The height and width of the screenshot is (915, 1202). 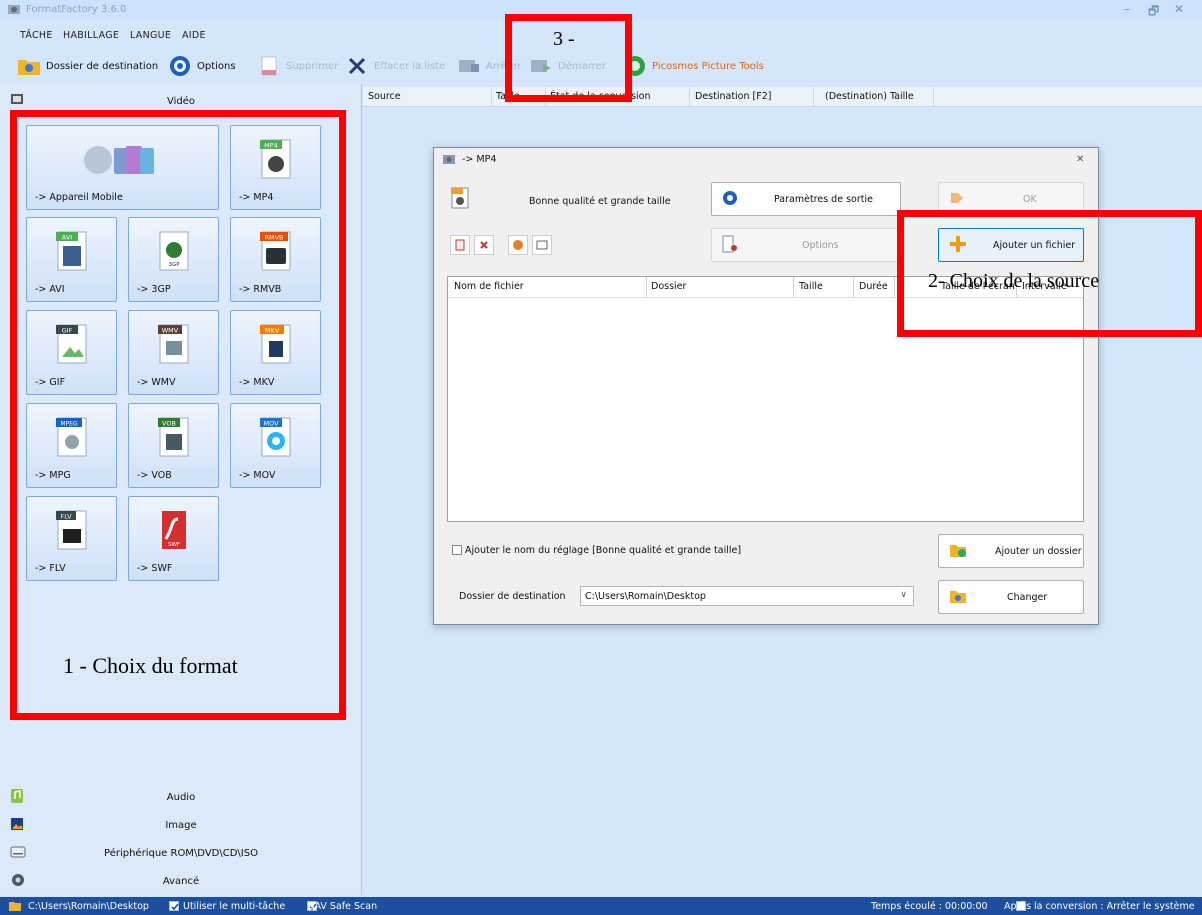 What do you see at coordinates (1153, 12) in the screenshot?
I see `maximize-button: 🗗` at bounding box center [1153, 12].